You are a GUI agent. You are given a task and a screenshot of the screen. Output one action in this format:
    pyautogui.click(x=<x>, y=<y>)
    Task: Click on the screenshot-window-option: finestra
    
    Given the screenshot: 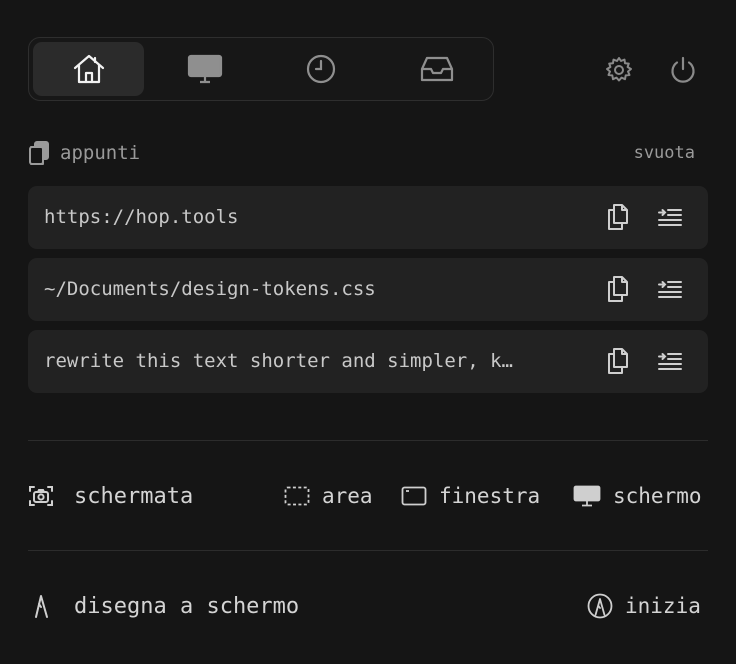 What is the action you would take?
    pyautogui.click(x=470, y=496)
    